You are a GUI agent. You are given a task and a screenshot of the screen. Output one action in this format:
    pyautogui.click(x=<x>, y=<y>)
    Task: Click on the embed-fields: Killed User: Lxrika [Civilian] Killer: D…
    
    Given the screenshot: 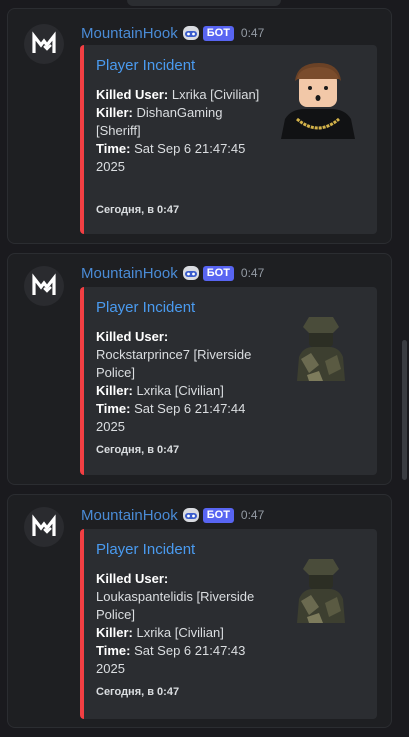 What is the action you would take?
    pyautogui.click(x=182, y=131)
    